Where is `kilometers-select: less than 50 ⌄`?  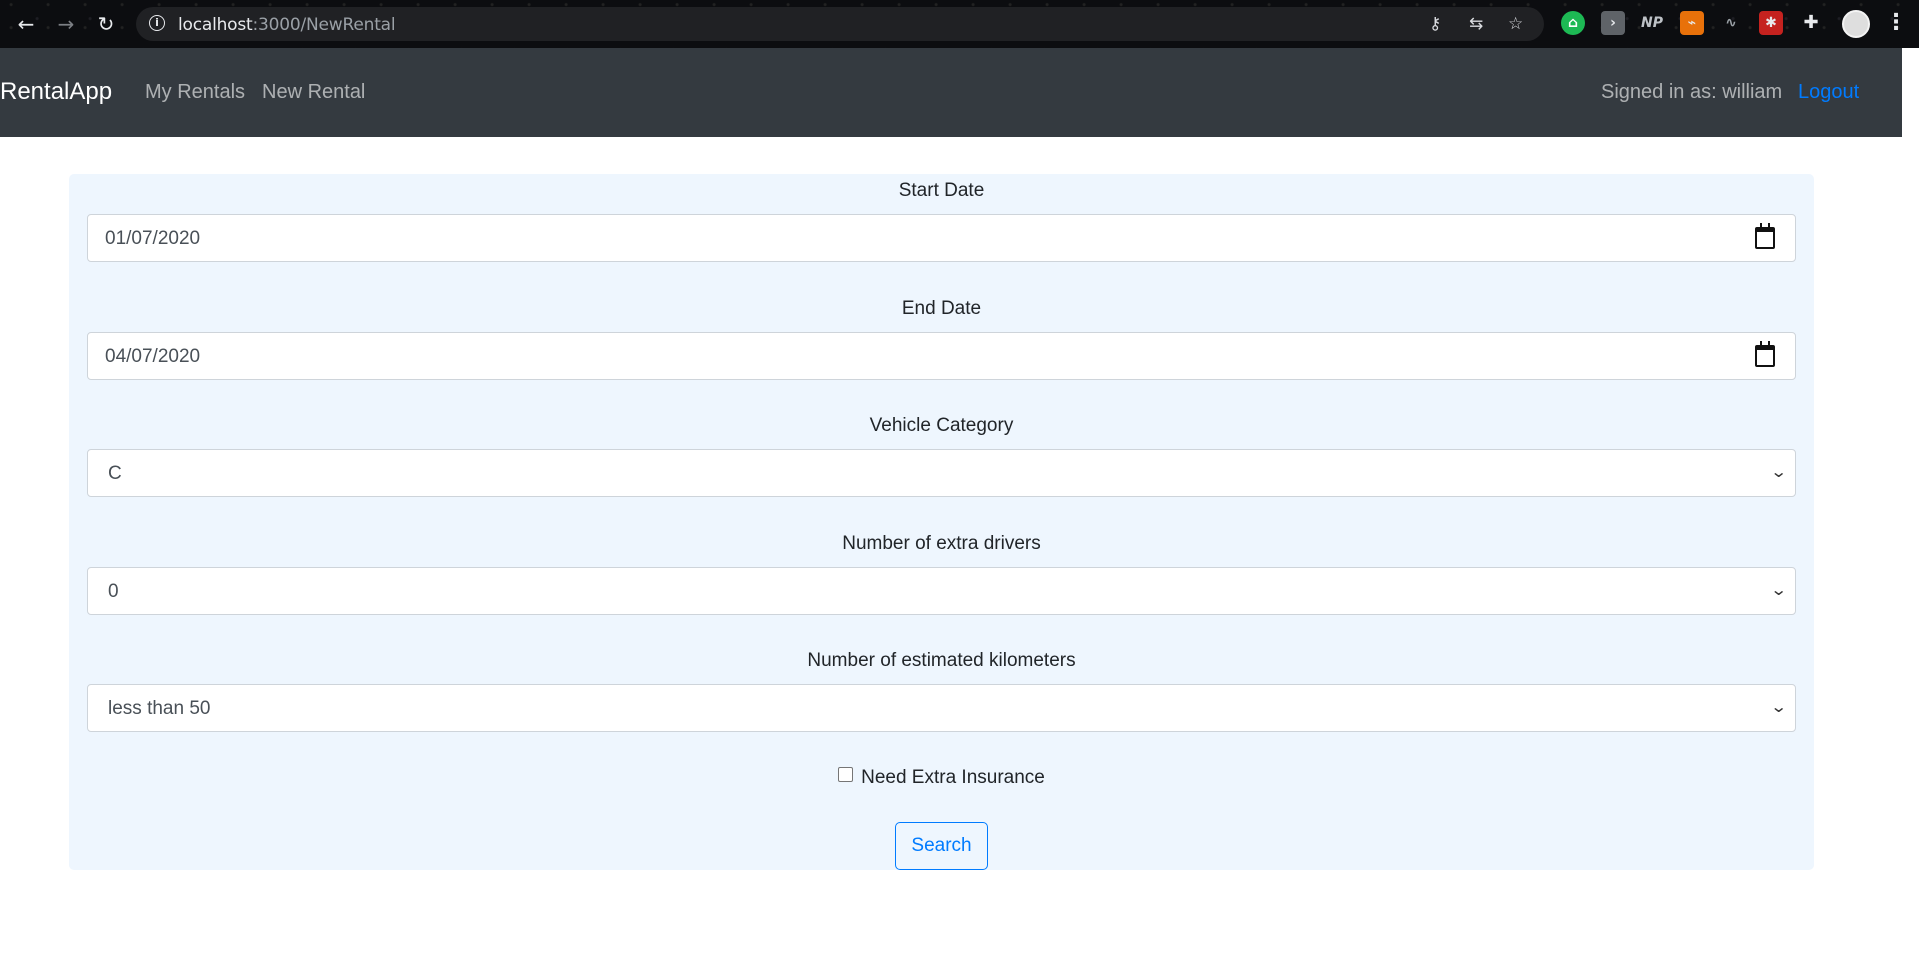
kilometers-select: less than 50 ⌄ is located at coordinates (941, 708).